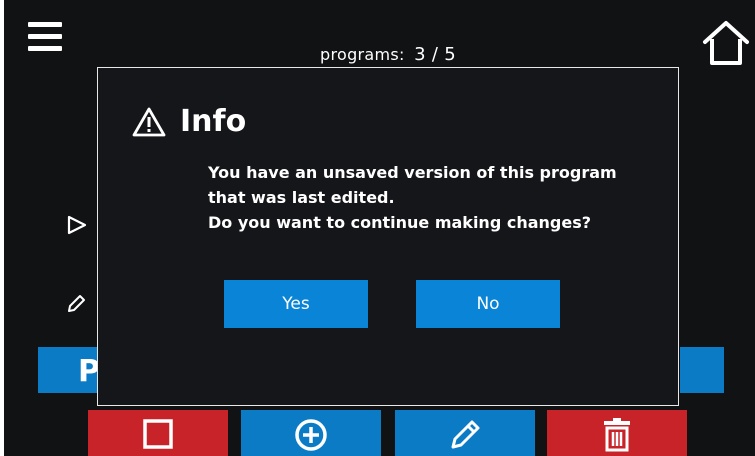  I want to click on list-band-right, so click(702, 370).